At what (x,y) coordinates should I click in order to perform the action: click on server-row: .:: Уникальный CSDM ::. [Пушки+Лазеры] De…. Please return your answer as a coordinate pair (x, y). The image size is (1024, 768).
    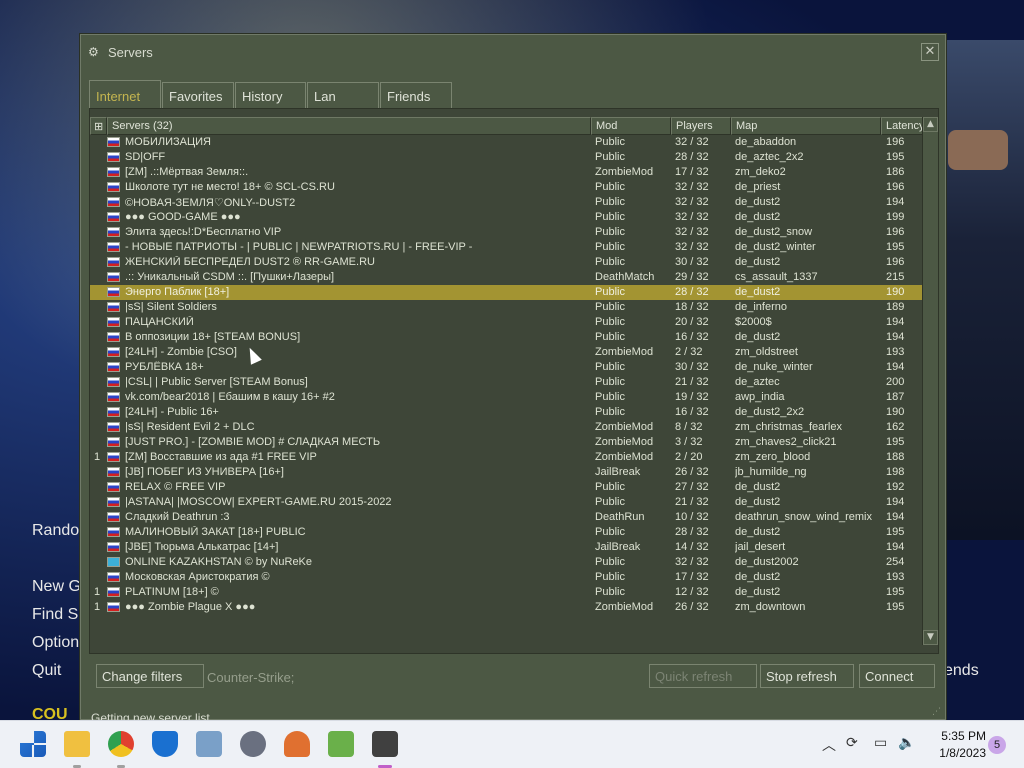
    Looking at the image, I should click on (506, 277).